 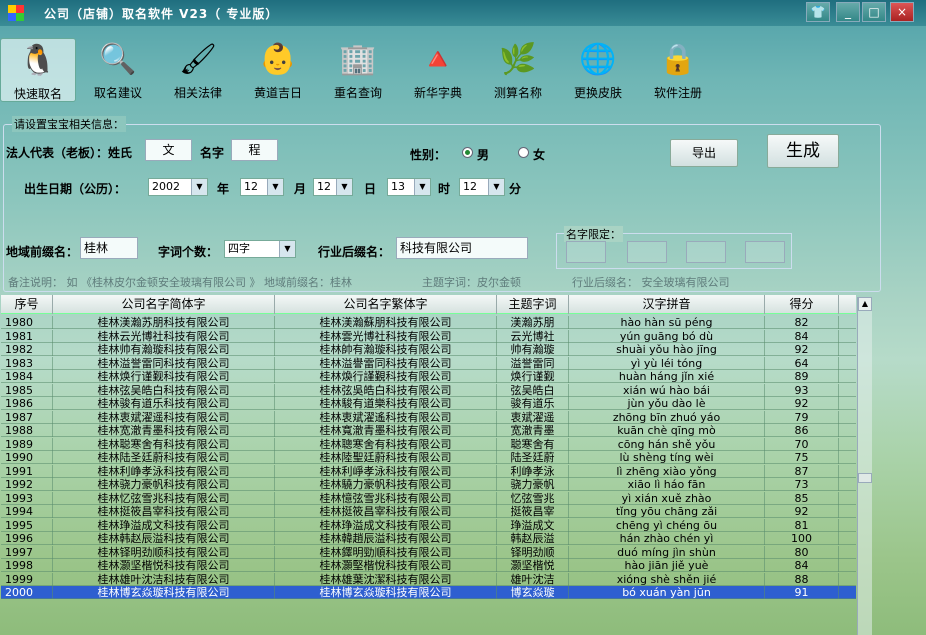 What do you see at coordinates (109, 248) in the screenshot?
I see `prefix-input: 桂林` at bounding box center [109, 248].